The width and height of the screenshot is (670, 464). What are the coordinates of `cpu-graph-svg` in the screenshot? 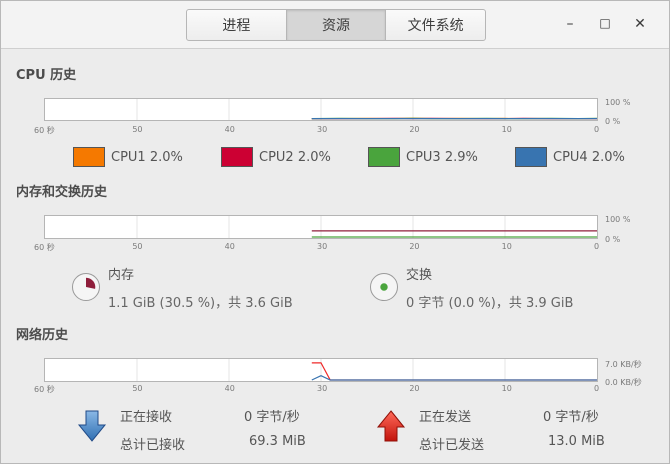 It's located at (367, 109).